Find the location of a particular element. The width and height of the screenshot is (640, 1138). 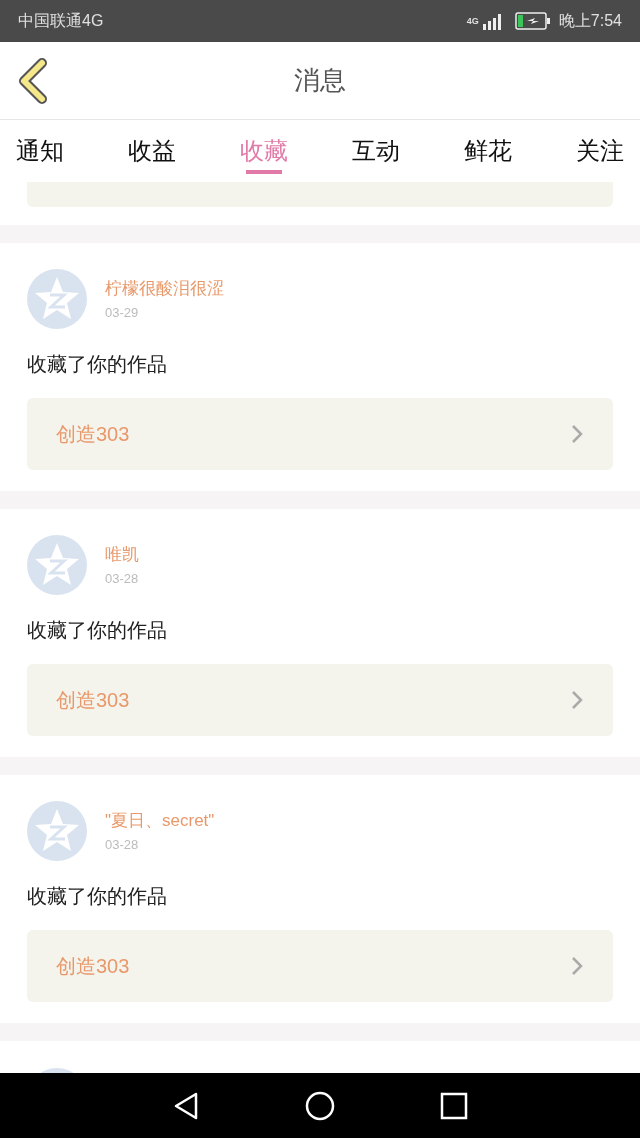

back-button is located at coordinates (33, 81).